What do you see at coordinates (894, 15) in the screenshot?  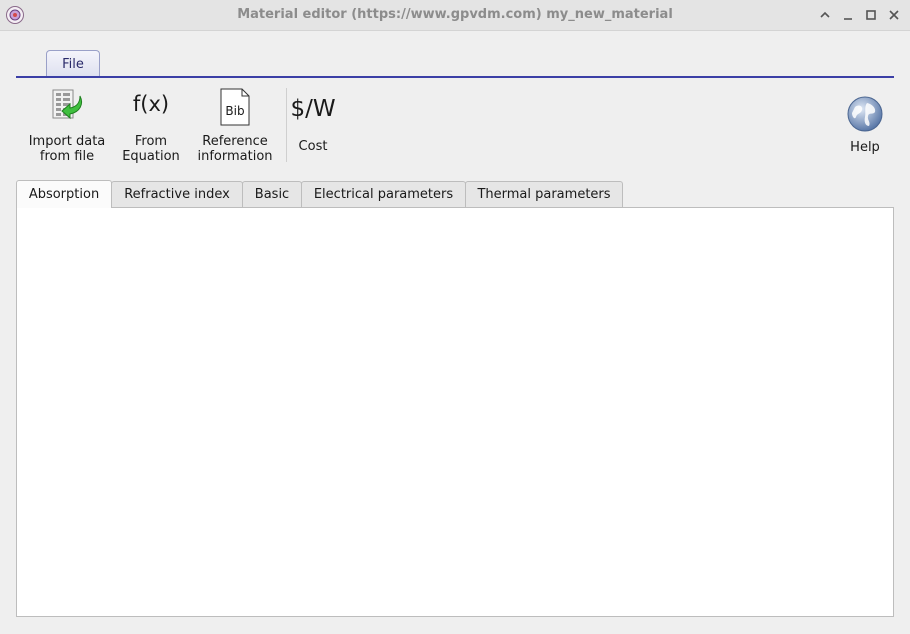 I see `close-icon` at bounding box center [894, 15].